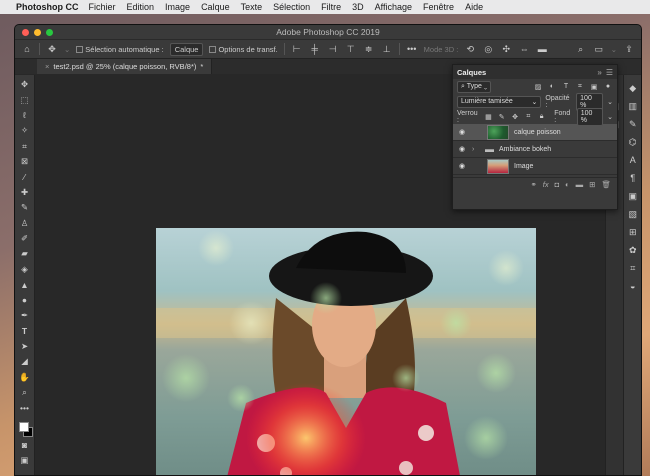 Image resolution: width=650 pixels, height=476 pixels. What do you see at coordinates (633, 232) in the screenshot?
I see `grid-panel-icon: ⊞` at bounding box center [633, 232].